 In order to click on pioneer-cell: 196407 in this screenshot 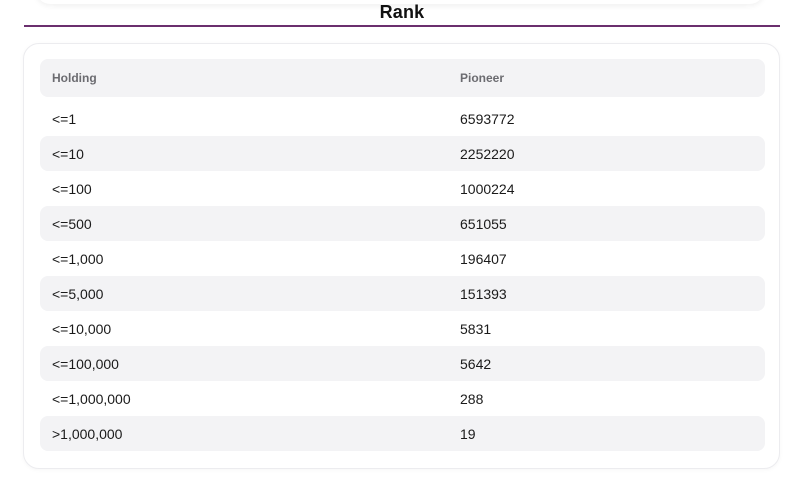, I will do `click(483, 258)`.